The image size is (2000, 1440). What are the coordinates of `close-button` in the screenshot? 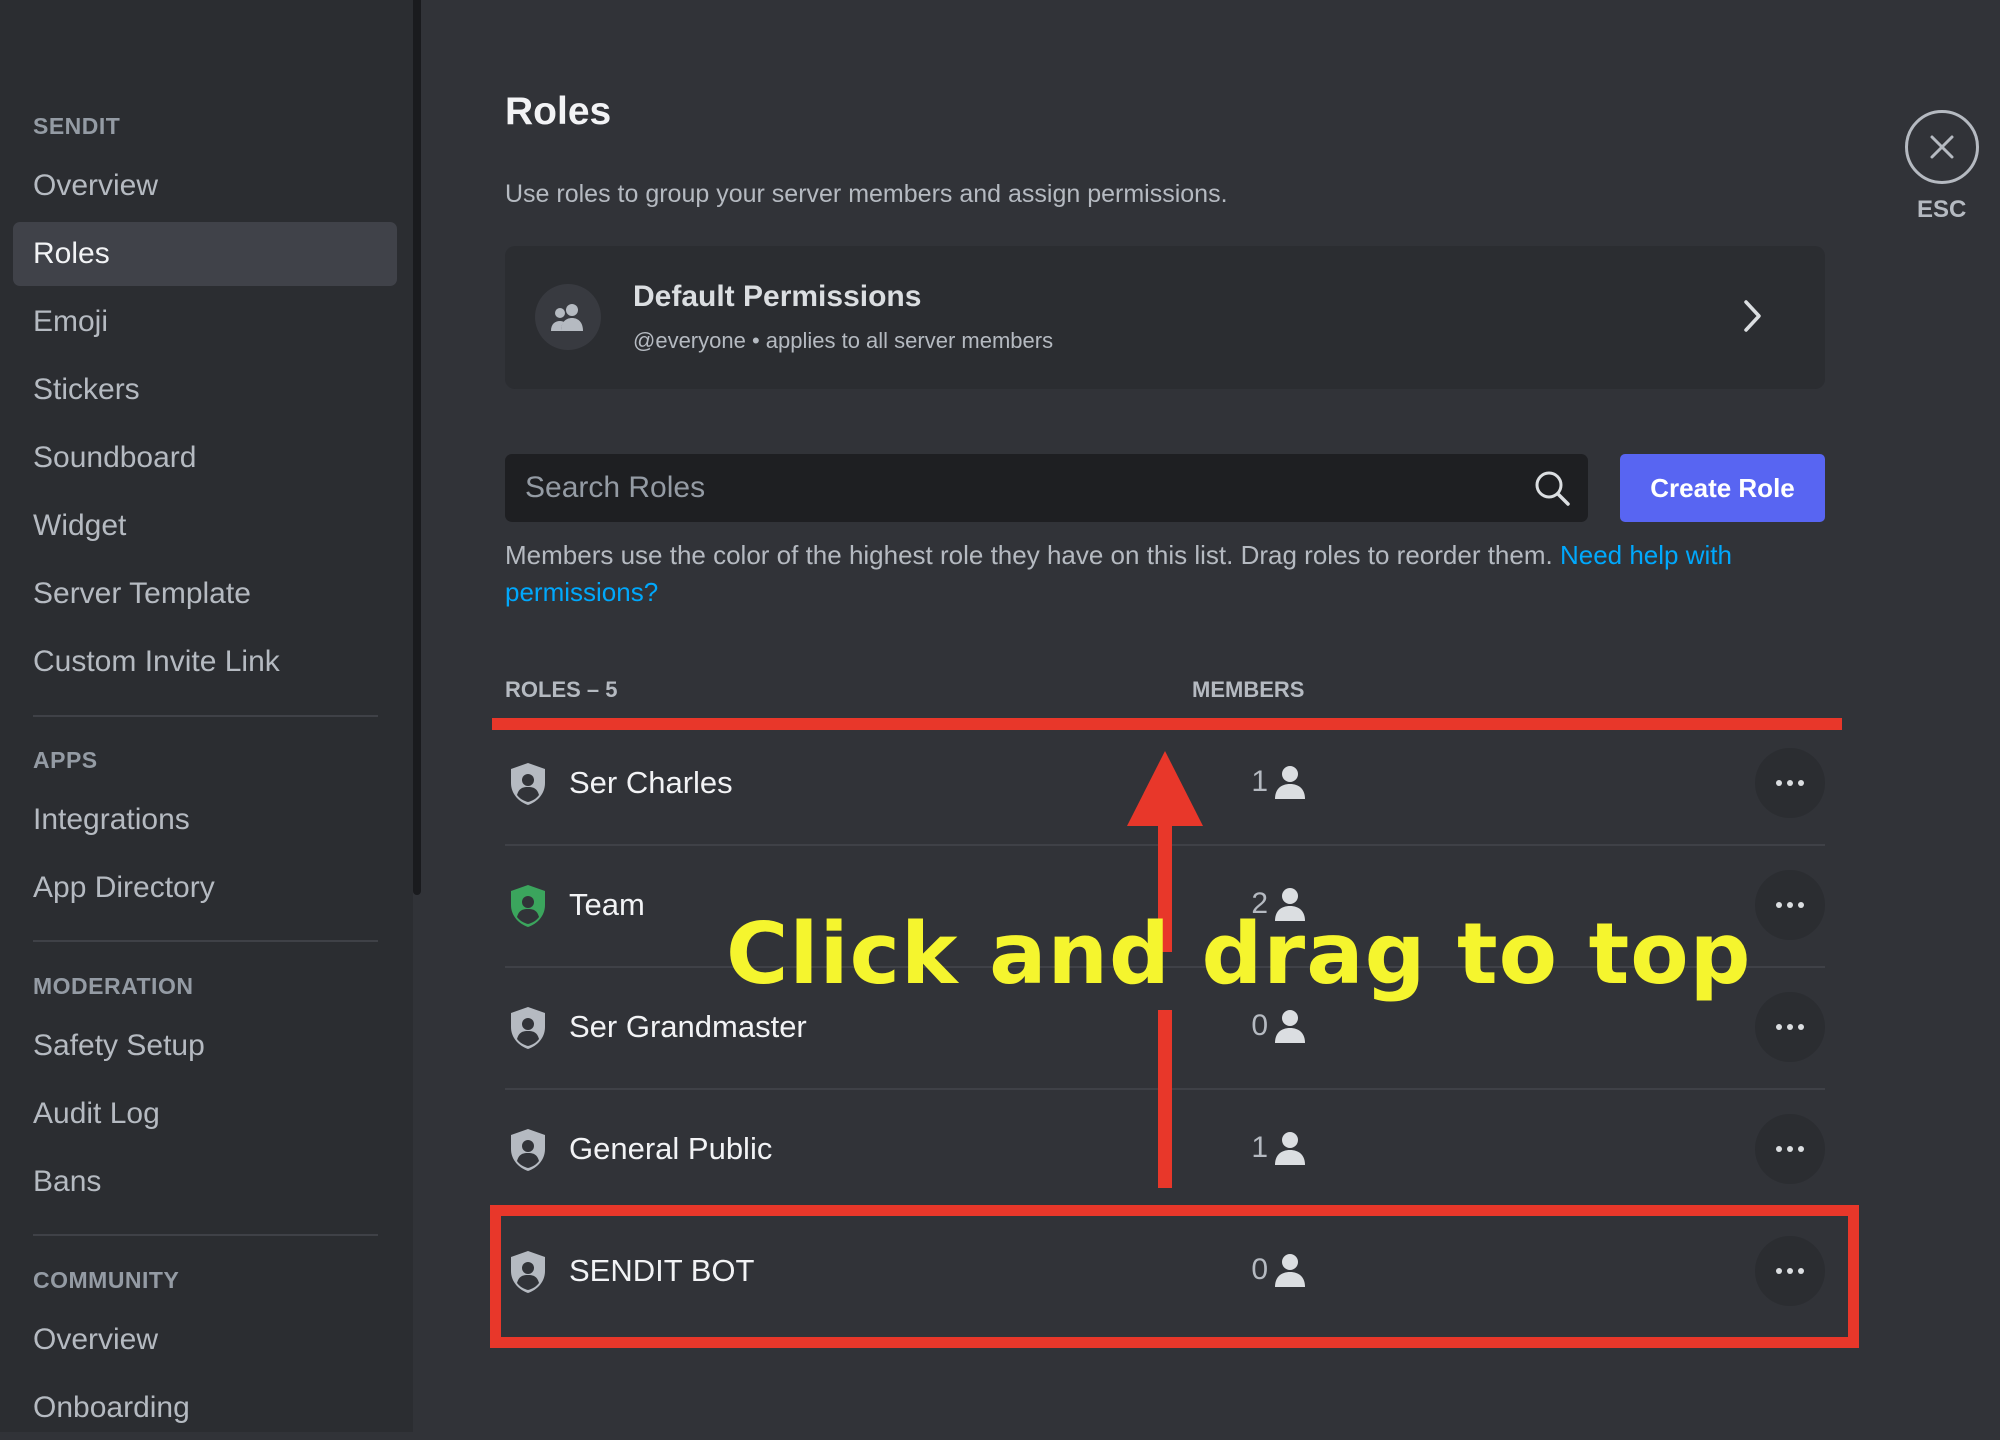 It's located at (1942, 147).